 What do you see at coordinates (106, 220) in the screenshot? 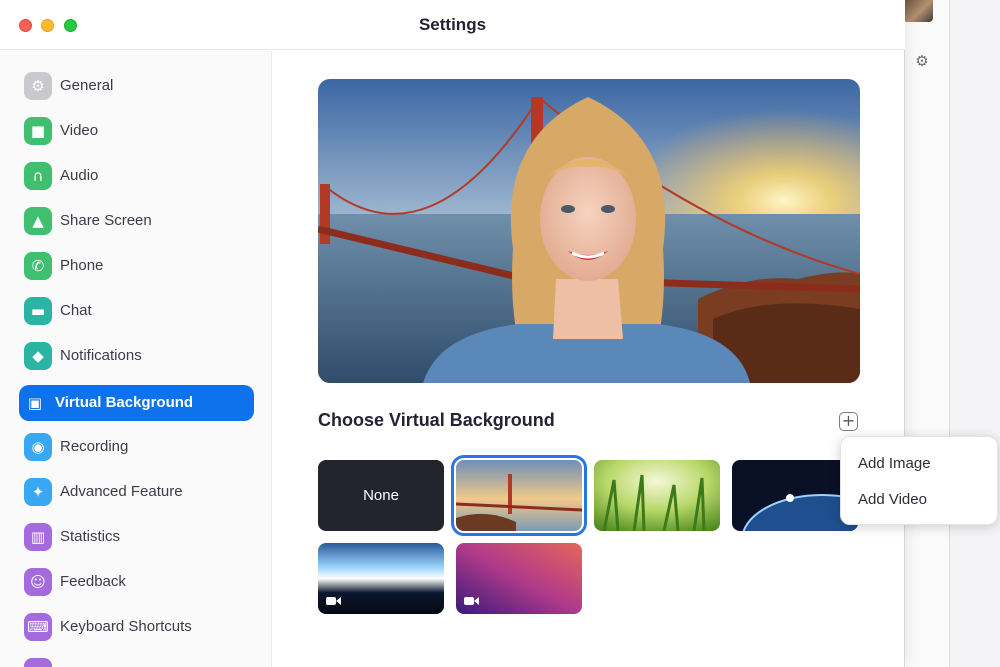
I see `sidebar-item-label: Share Screen` at bounding box center [106, 220].